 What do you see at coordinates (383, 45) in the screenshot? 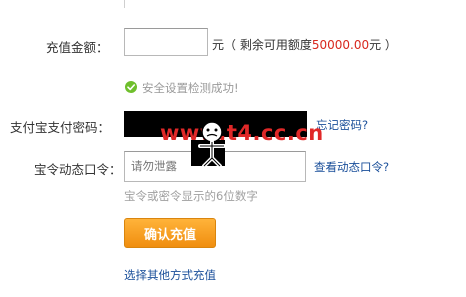
I see `quota-suffix: 元 ）` at bounding box center [383, 45].